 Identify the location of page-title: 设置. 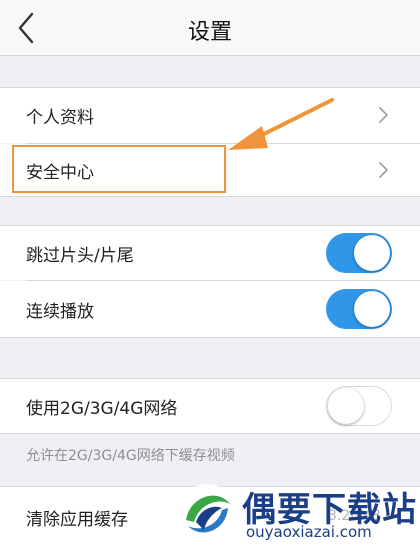
(209, 32).